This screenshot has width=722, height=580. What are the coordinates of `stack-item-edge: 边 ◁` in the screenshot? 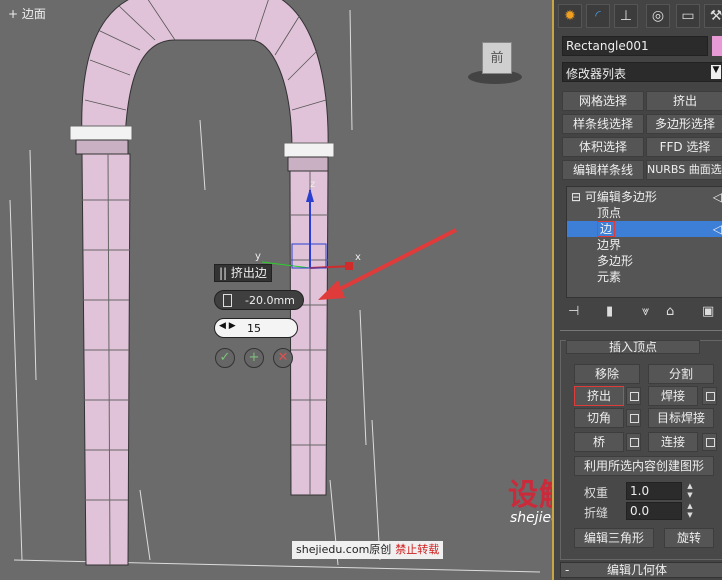 It's located at (644, 229).